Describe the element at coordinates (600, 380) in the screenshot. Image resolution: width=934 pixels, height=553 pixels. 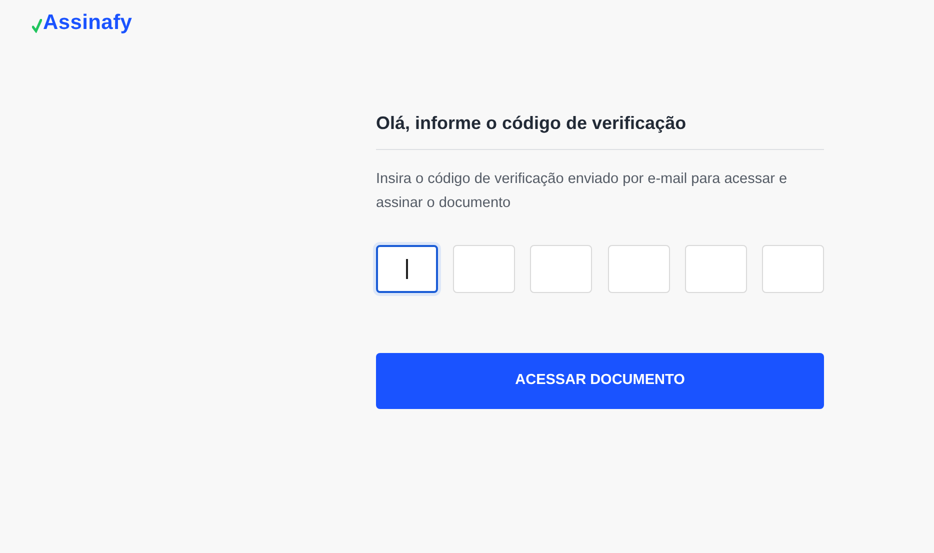
I see `access-document-button: ACESSAR DOCUMENTO` at that location.